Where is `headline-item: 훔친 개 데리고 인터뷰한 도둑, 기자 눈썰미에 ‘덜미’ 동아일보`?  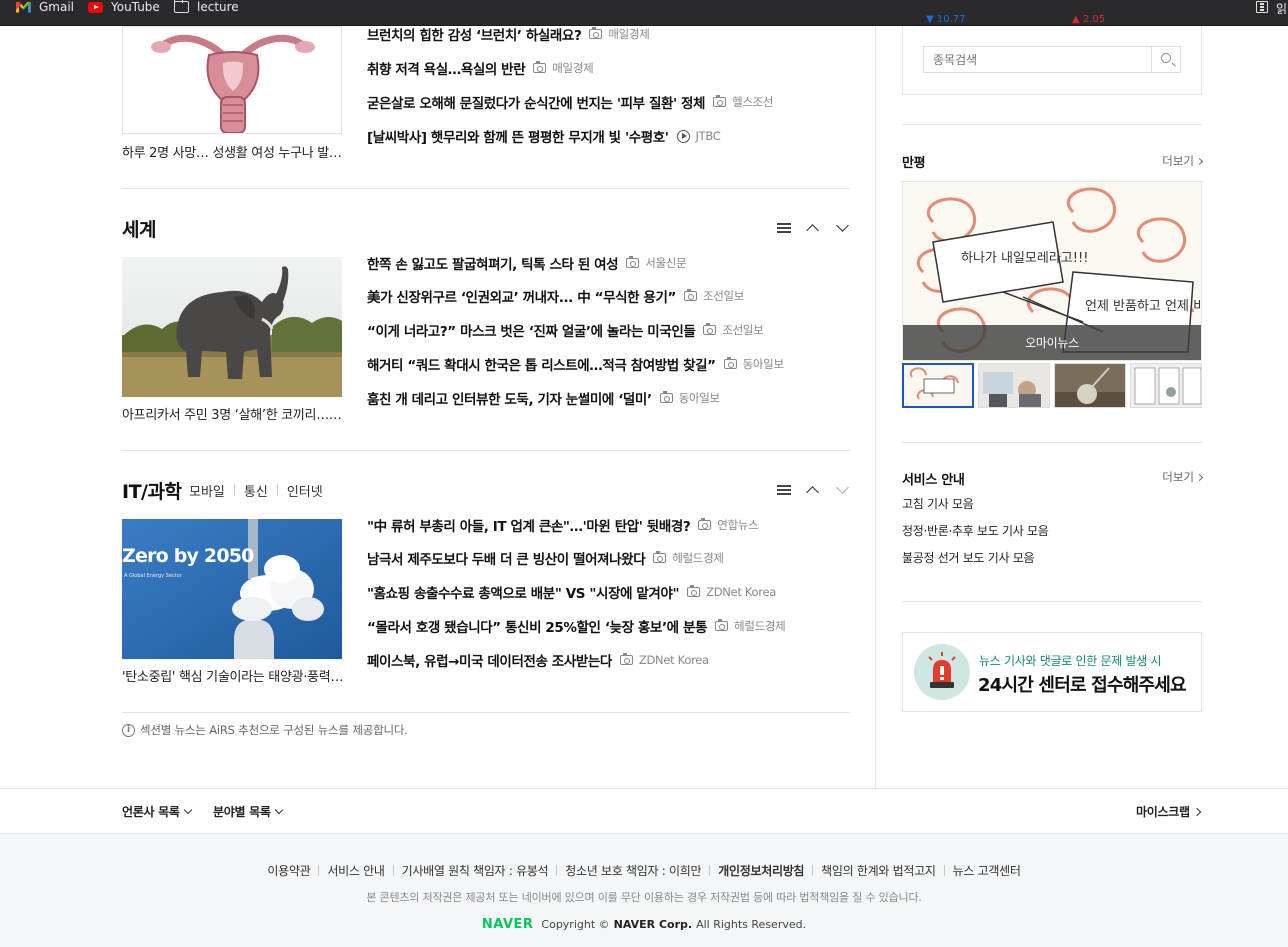
headline-item: 훔친 개 데리고 인터뷰한 도둑, 기자 눈썰미에 ‘덜미’ 동아일보 is located at coordinates (543, 398).